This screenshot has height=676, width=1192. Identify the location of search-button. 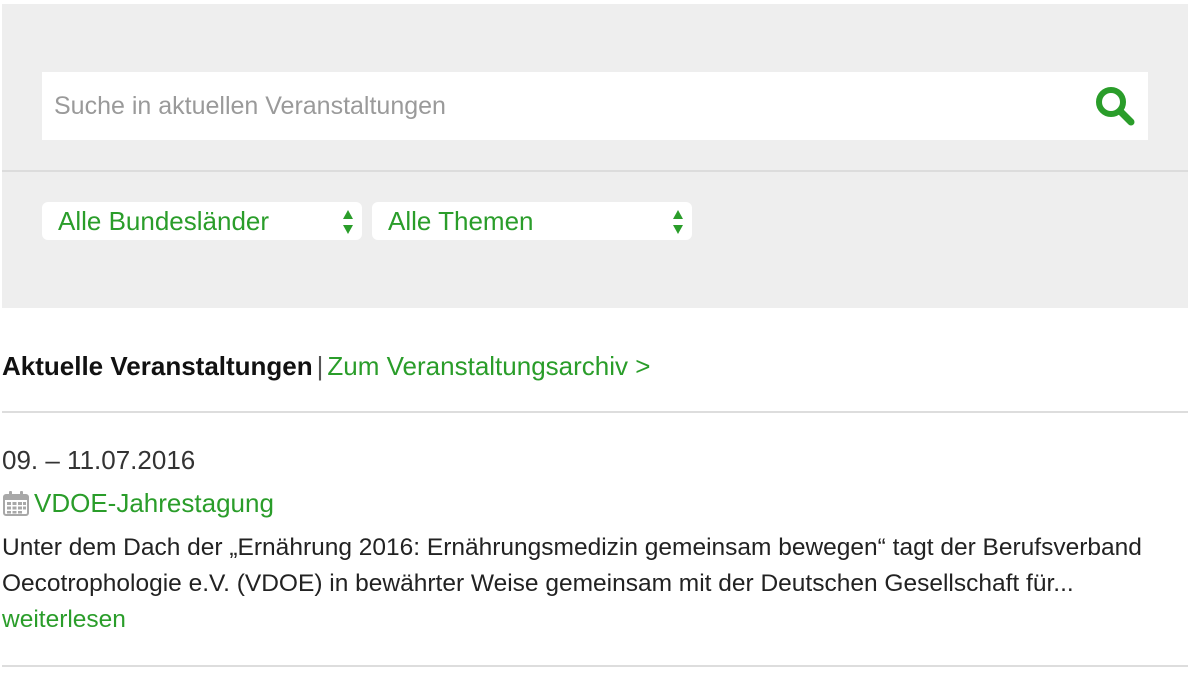
(1115, 106).